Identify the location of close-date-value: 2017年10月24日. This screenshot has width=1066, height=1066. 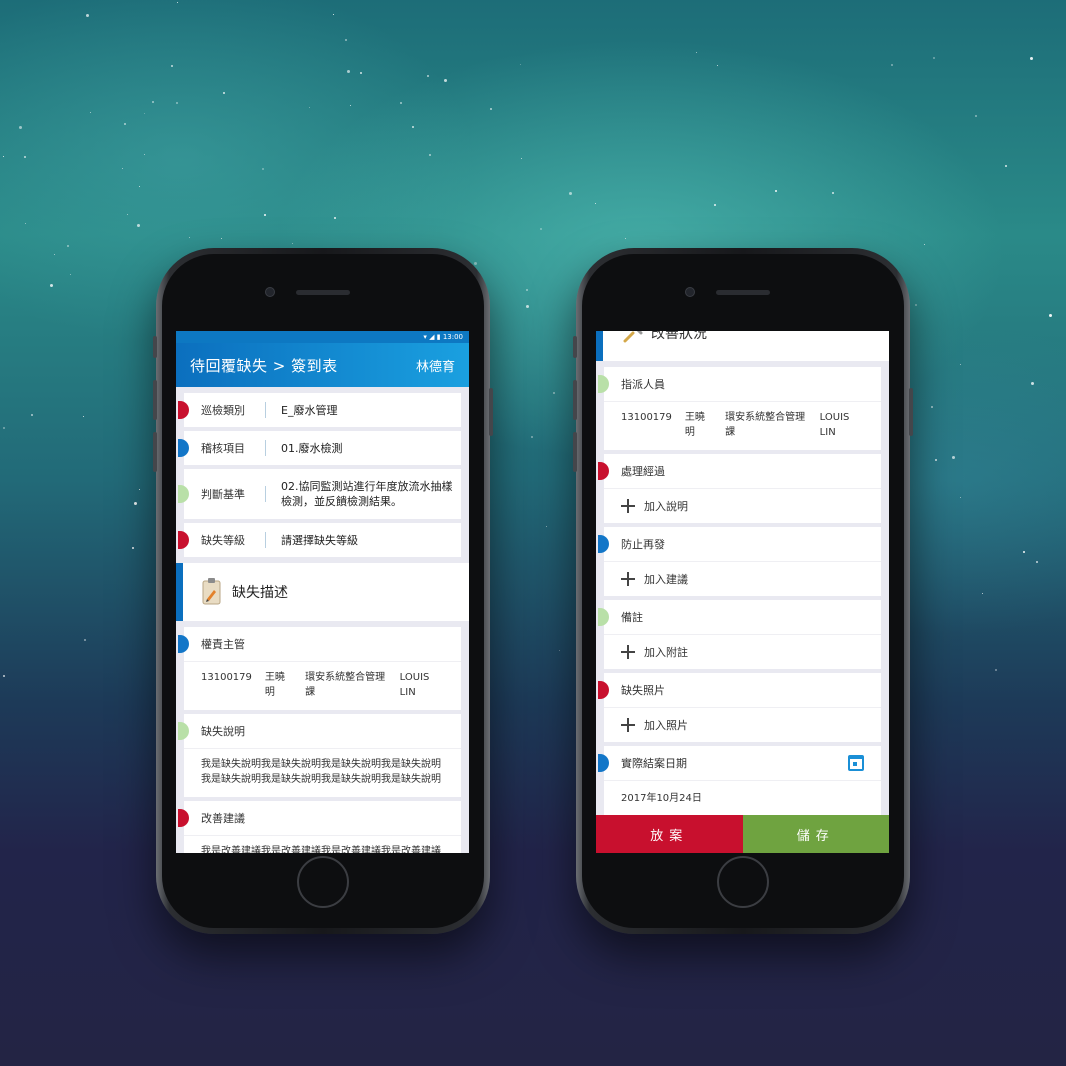
(742, 799).